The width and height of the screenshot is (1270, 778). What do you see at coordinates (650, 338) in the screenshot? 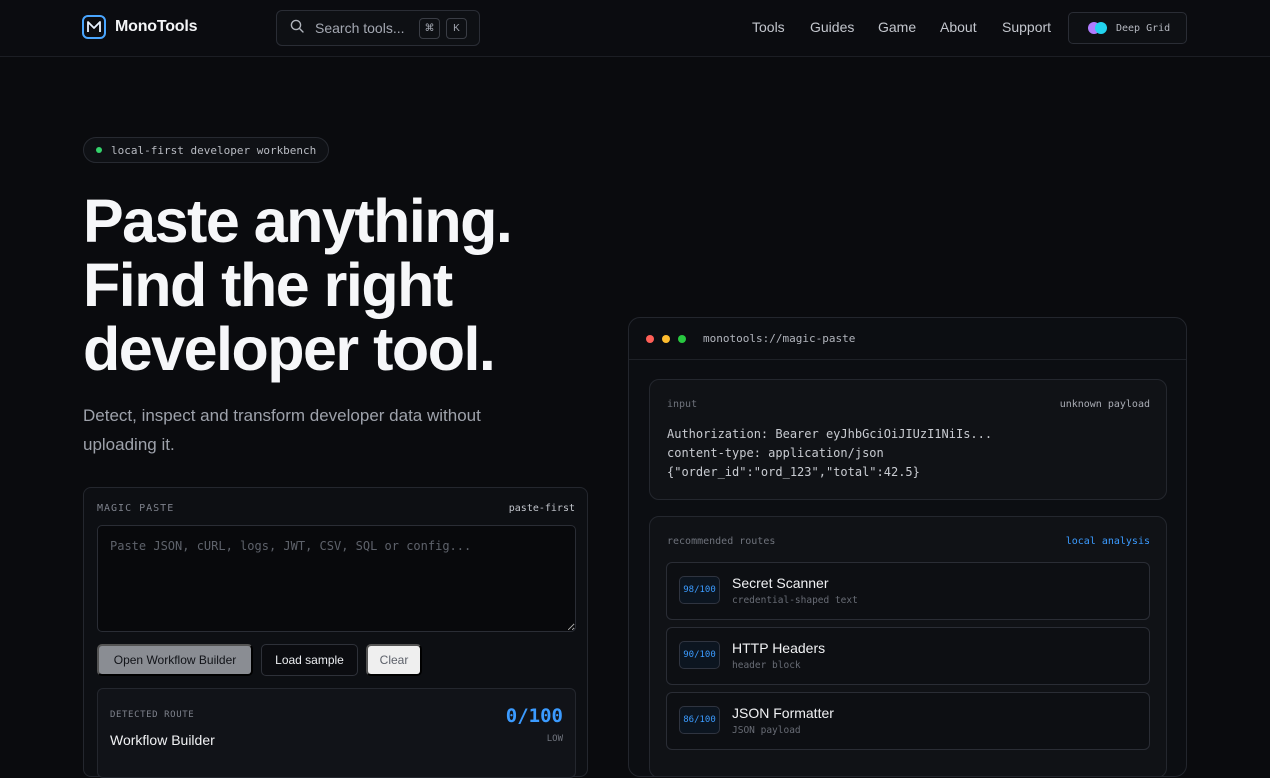
I see `close-dot-icon` at bounding box center [650, 338].